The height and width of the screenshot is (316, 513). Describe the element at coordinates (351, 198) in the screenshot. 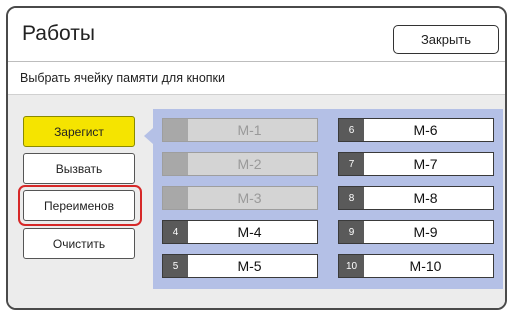

I see `memory-cell-number: 8` at that location.